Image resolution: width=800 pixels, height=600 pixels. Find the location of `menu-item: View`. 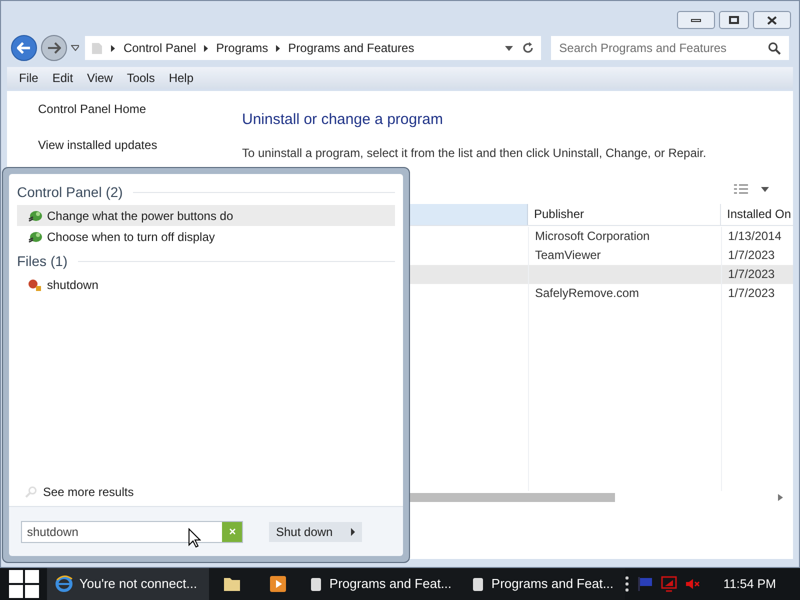

menu-item: View is located at coordinates (100, 78).